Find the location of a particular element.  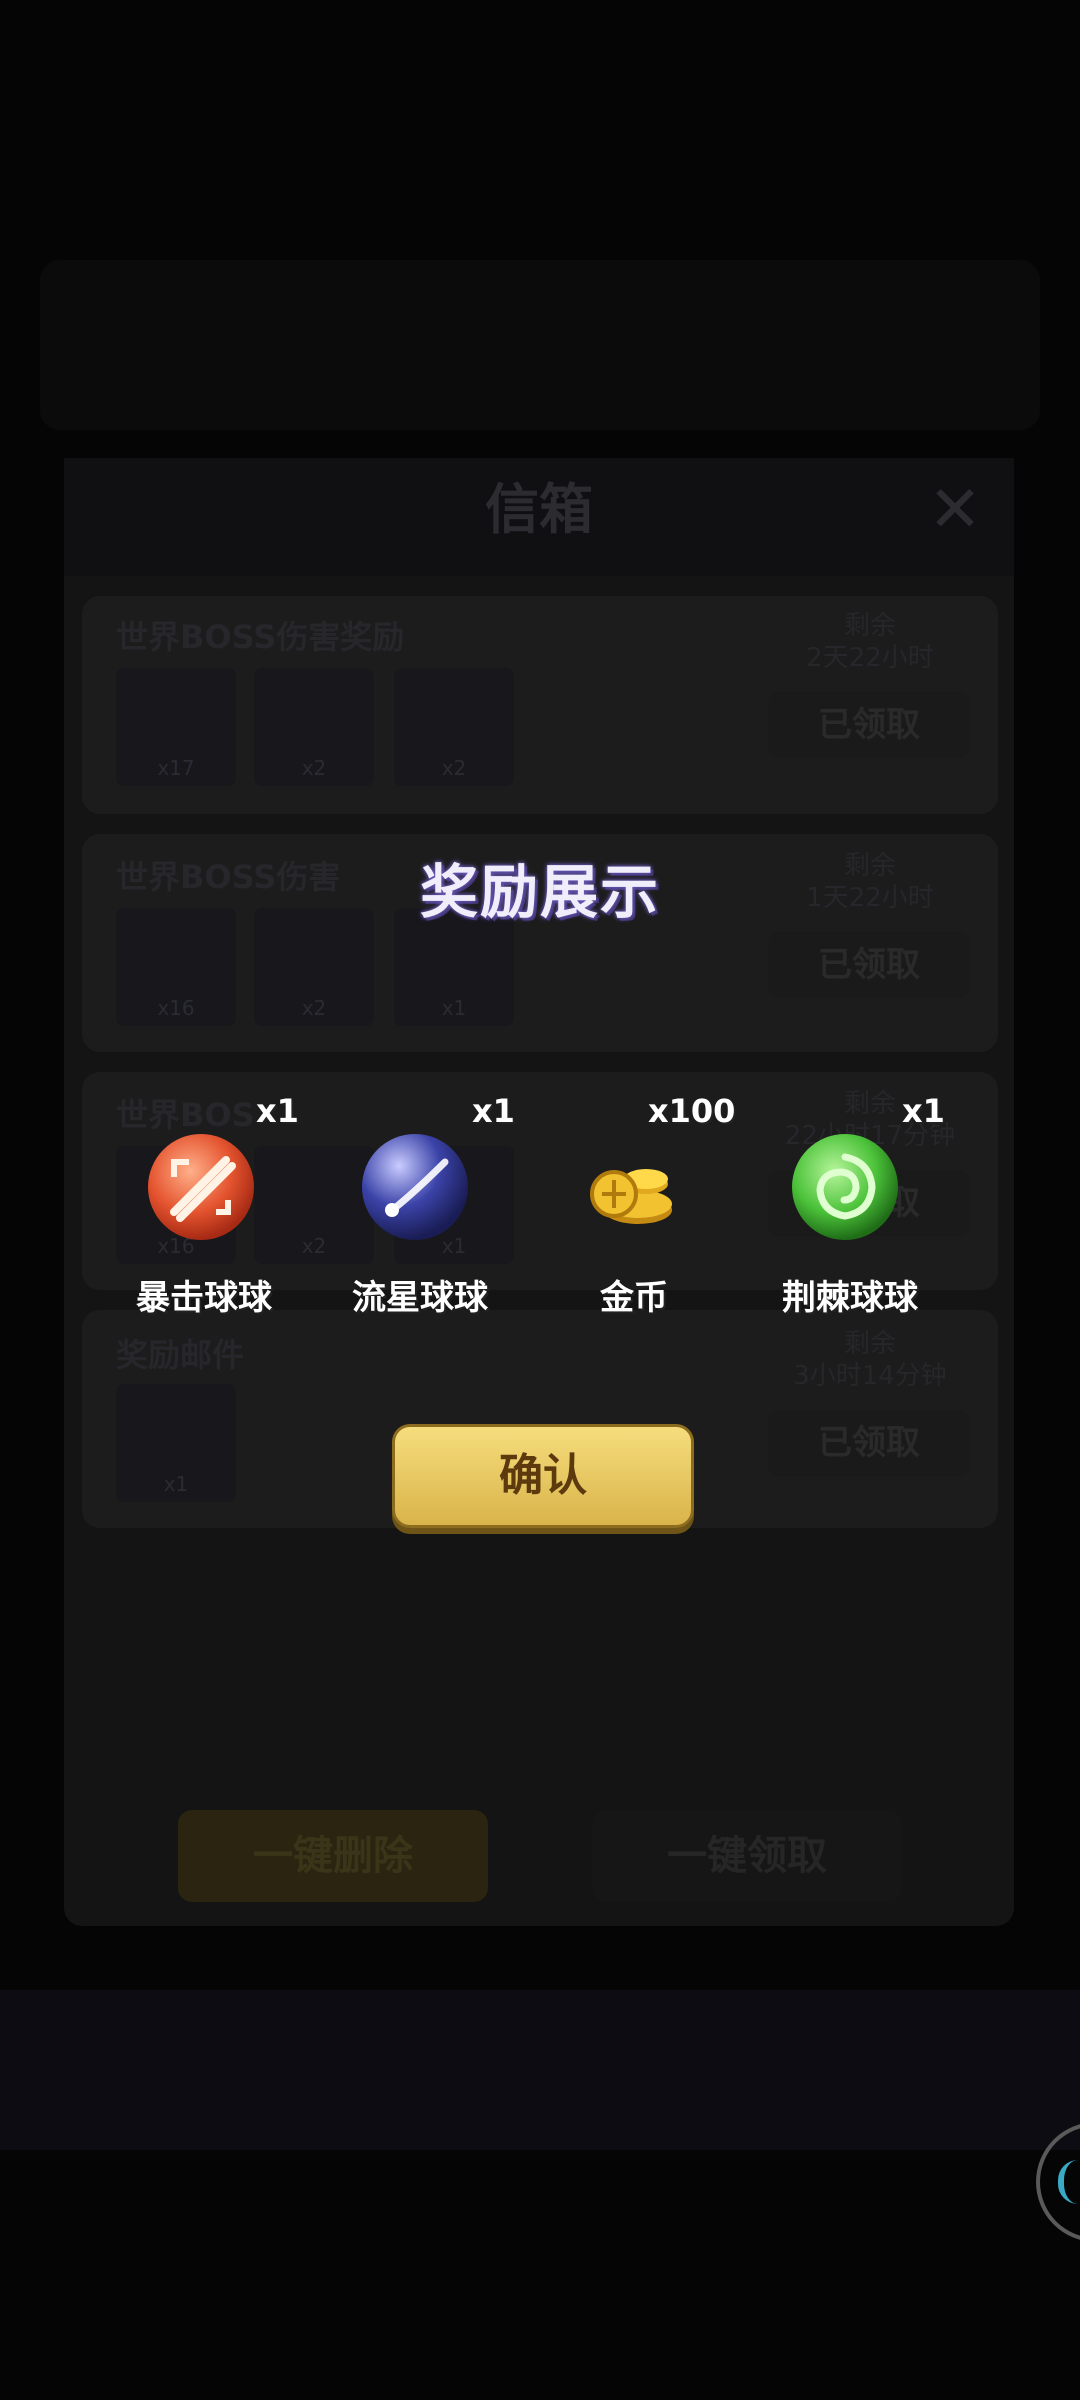

mail-title: 世界BOSS伤害奖励 is located at coordinates (260, 637).